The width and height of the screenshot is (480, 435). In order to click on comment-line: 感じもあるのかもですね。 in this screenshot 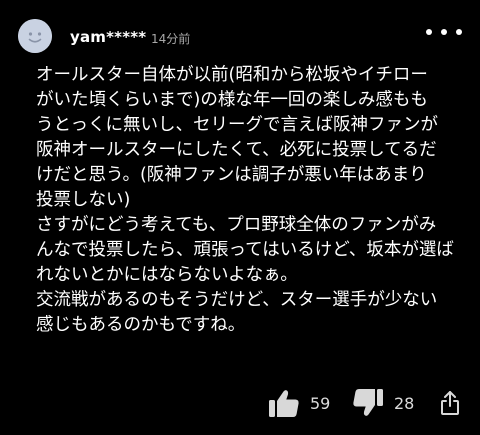, I will do `click(141, 325)`.